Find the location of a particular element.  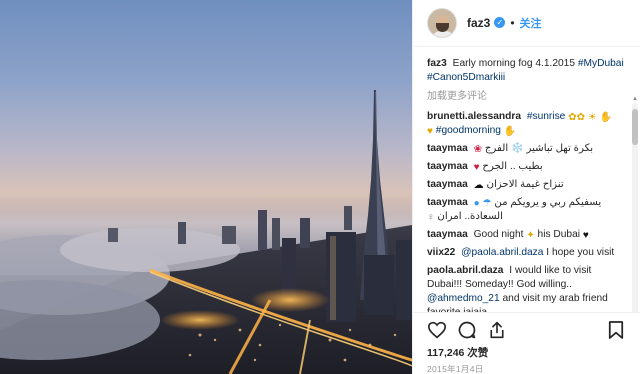

droplet-icon: ● is located at coordinates (476, 203).